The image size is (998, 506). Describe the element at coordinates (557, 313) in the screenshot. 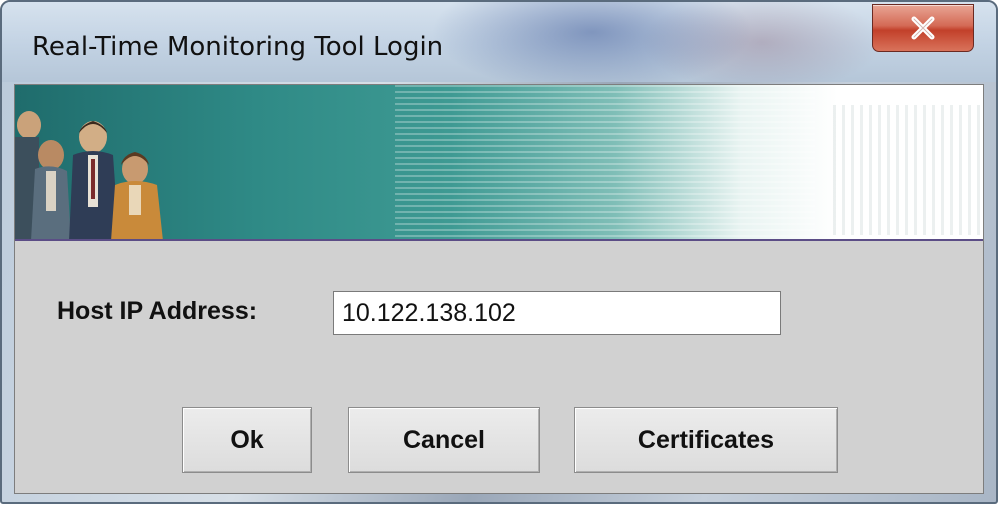

I see `host-ip-input` at that location.